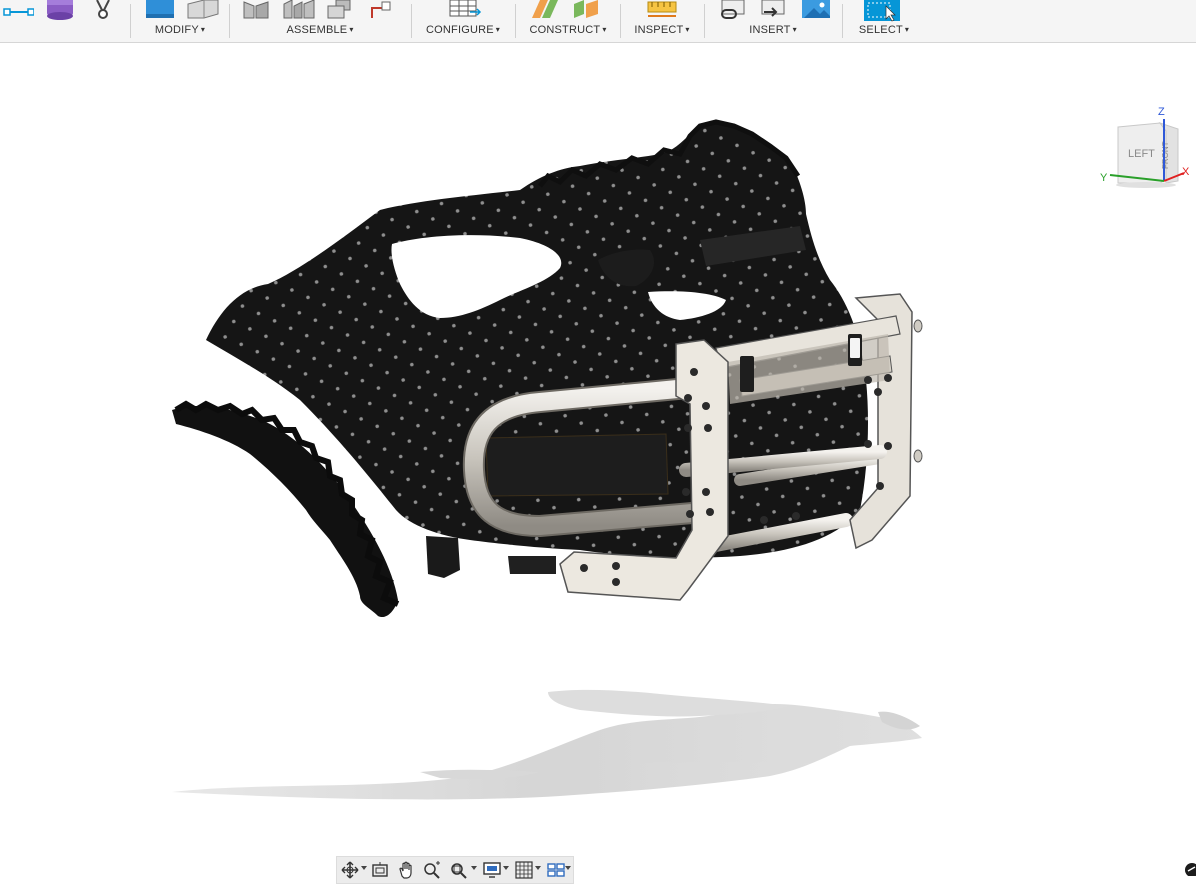  I want to click on model-shadow, so click(547, 744).